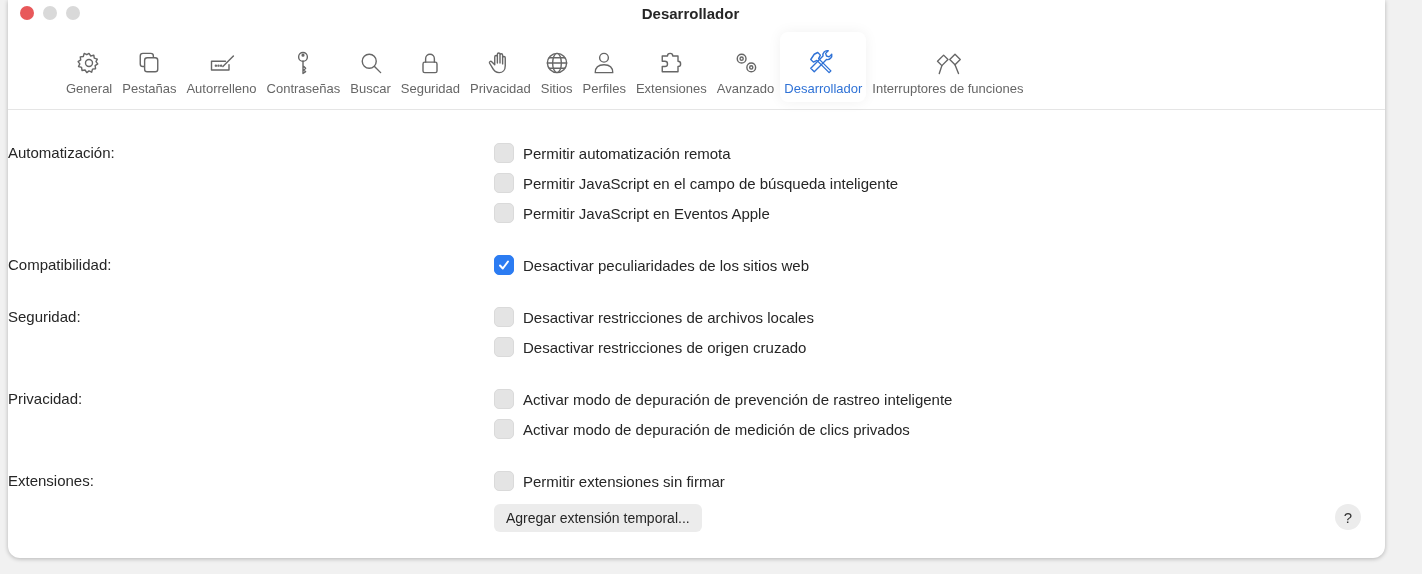 The width and height of the screenshot is (1422, 574). Describe the element at coordinates (370, 67) in the screenshot. I see `toolbar-tab: Buscar` at that location.